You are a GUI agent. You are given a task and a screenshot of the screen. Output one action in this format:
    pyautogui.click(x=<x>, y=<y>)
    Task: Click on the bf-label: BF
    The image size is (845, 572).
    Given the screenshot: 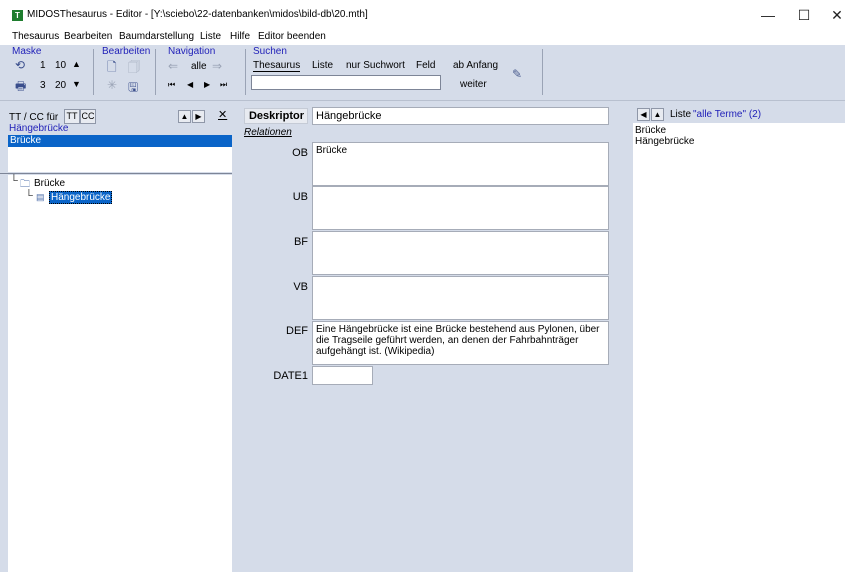 What is the action you would take?
    pyautogui.click(x=300, y=242)
    